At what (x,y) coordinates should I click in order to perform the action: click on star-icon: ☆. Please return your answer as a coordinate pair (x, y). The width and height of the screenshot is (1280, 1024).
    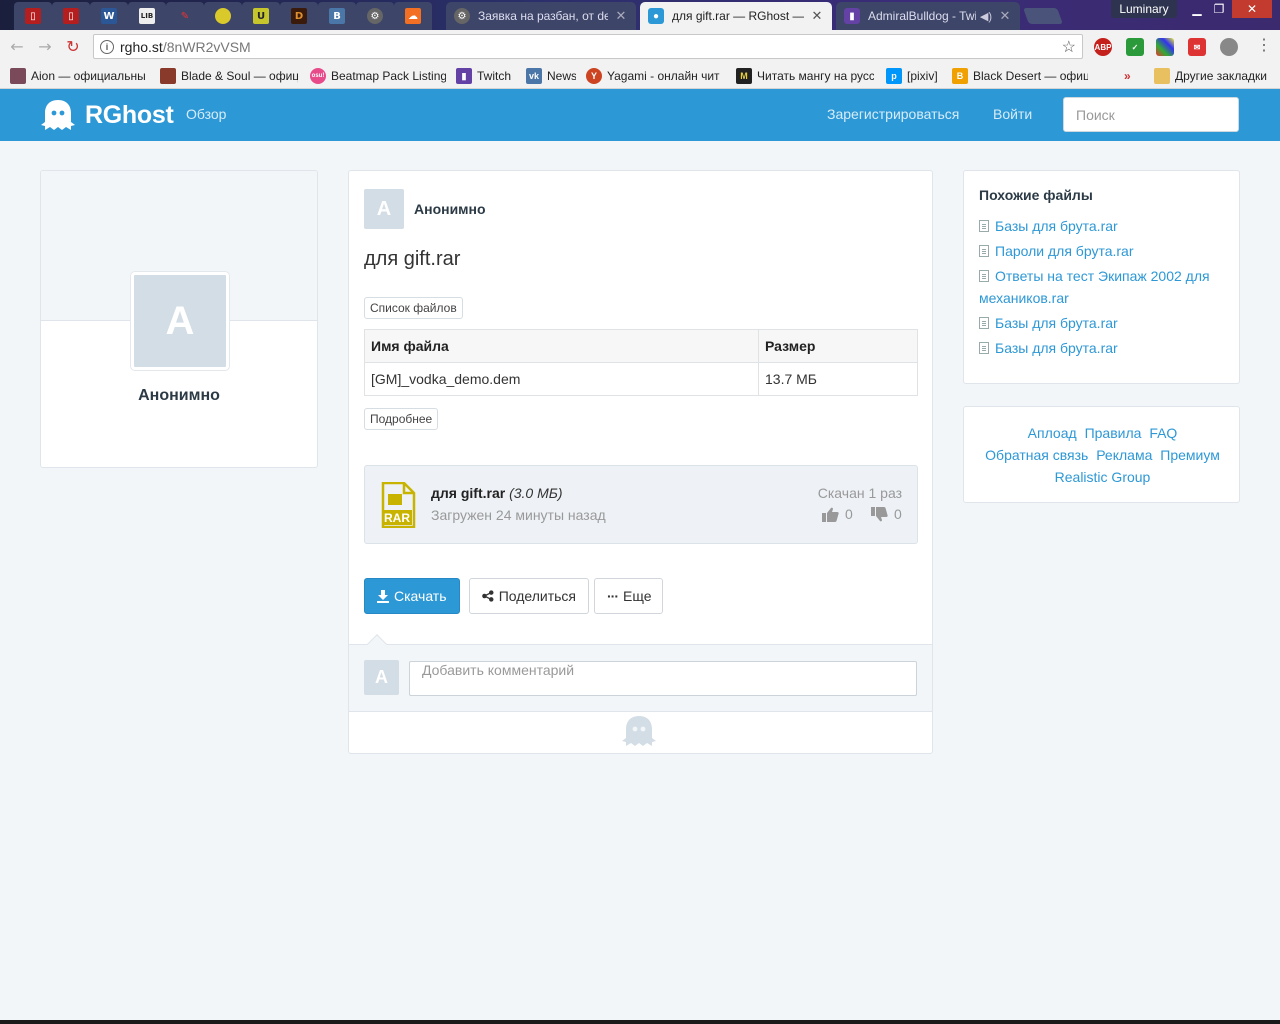
    Looking at the image, I should click on (1069, 47).